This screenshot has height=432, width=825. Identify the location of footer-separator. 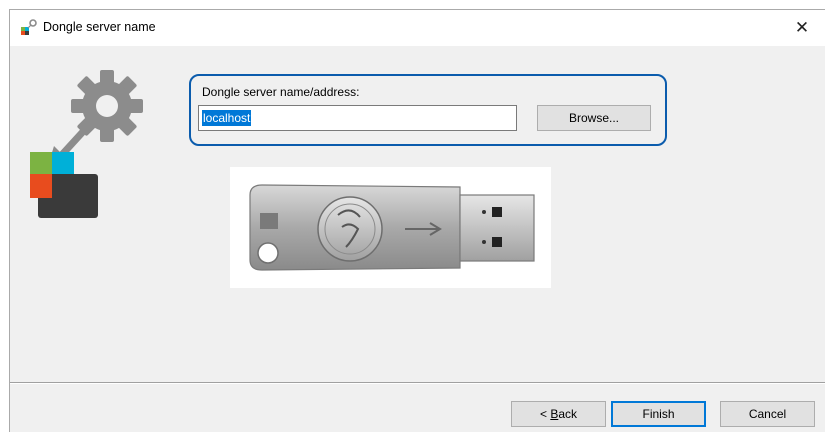
(417, 383).